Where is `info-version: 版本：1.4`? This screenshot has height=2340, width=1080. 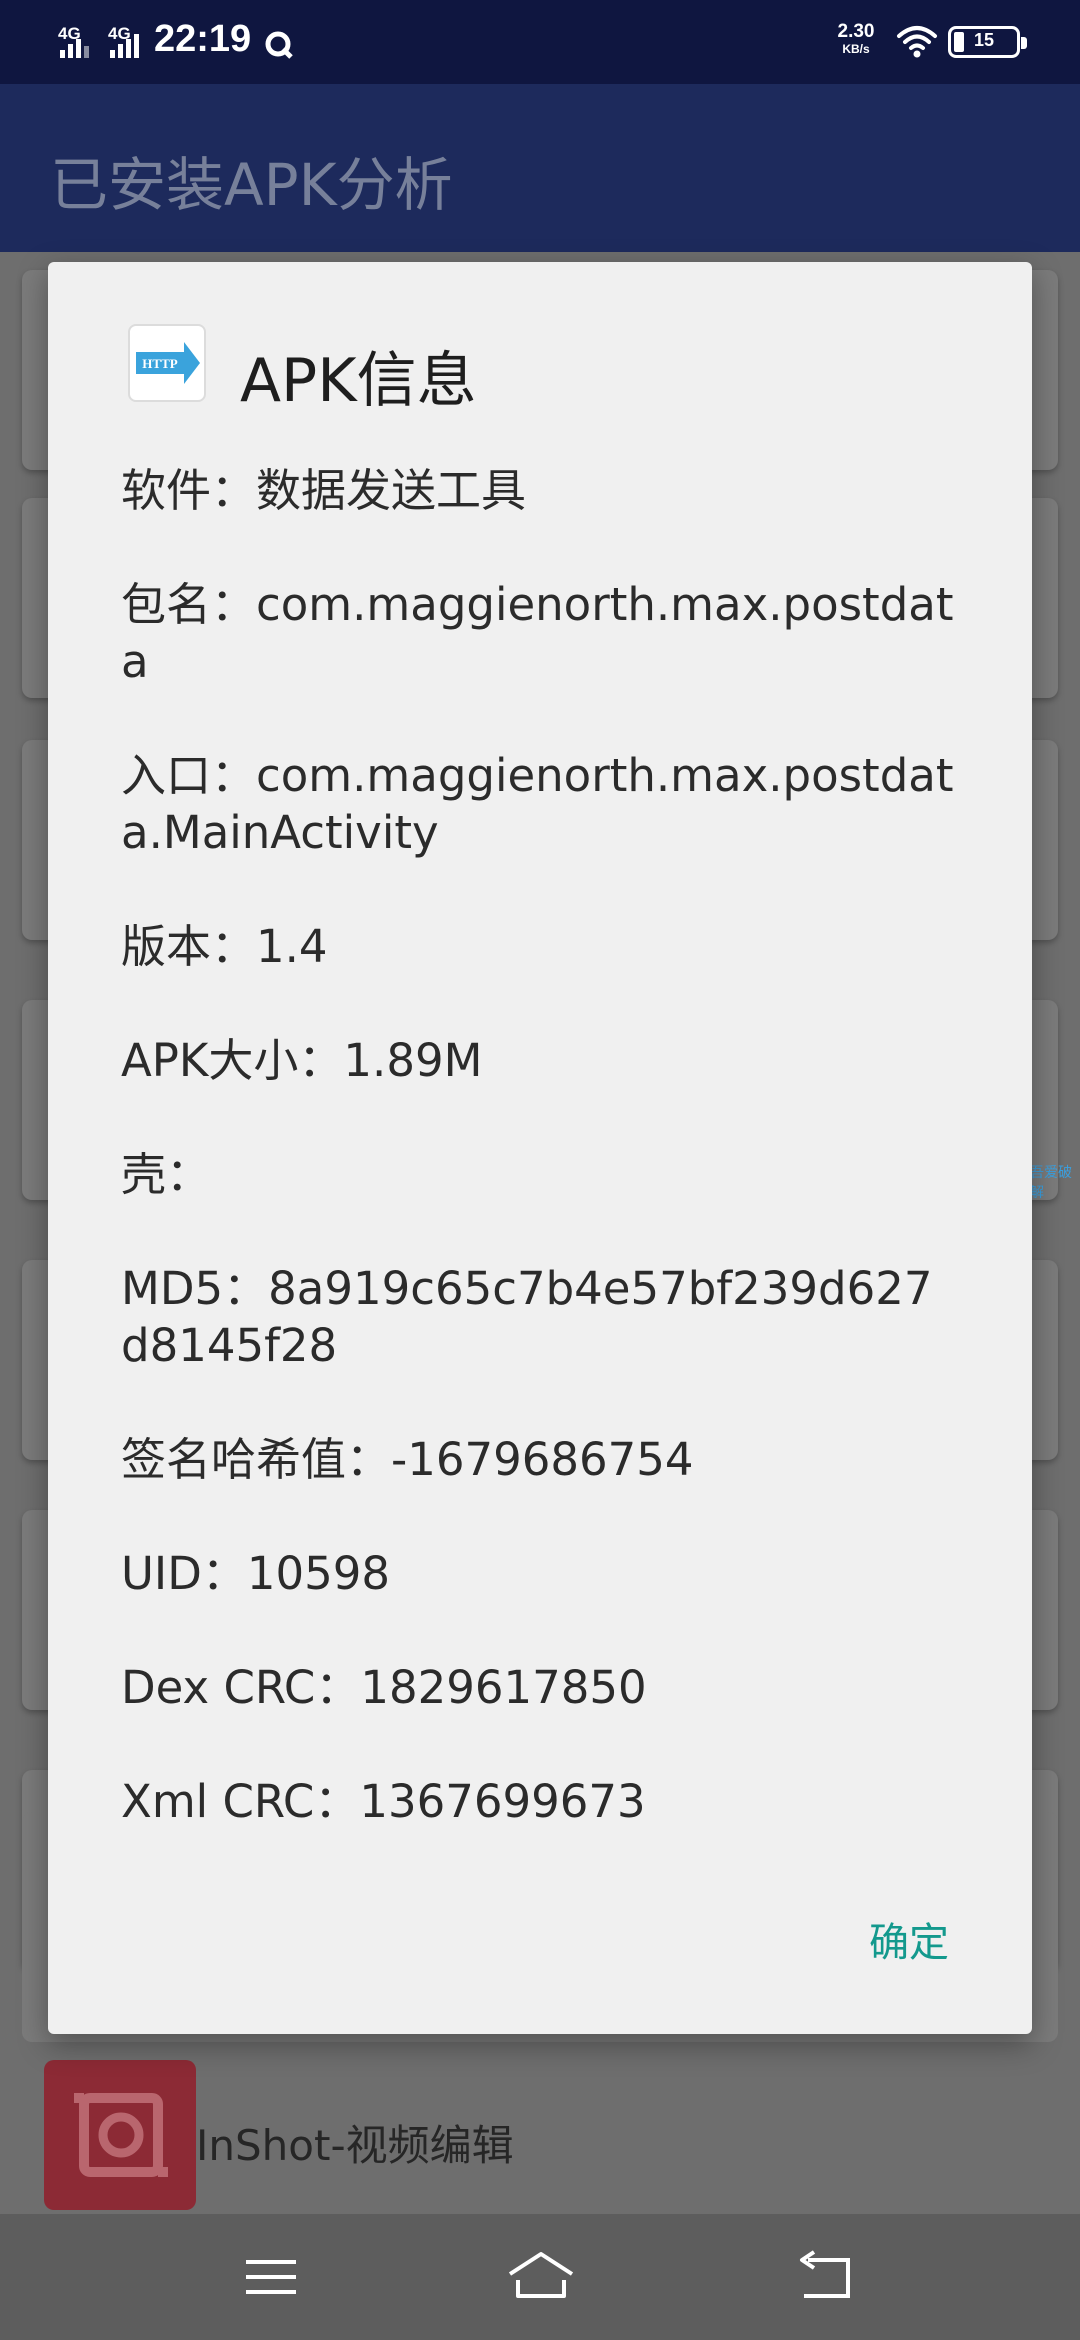
info-version: 版本：1.4 is located at coordinates (224, 946).